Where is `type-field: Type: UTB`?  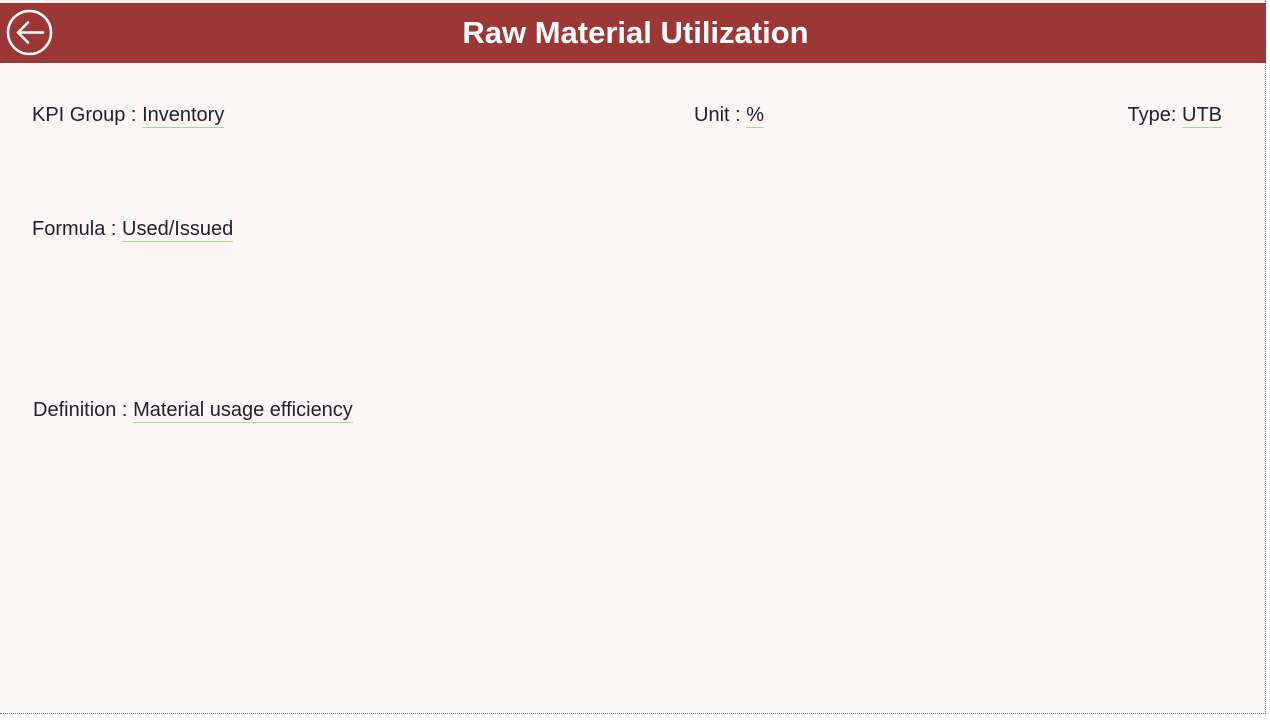
type-field: Type: UTB is located at coordinates (1175, 115).